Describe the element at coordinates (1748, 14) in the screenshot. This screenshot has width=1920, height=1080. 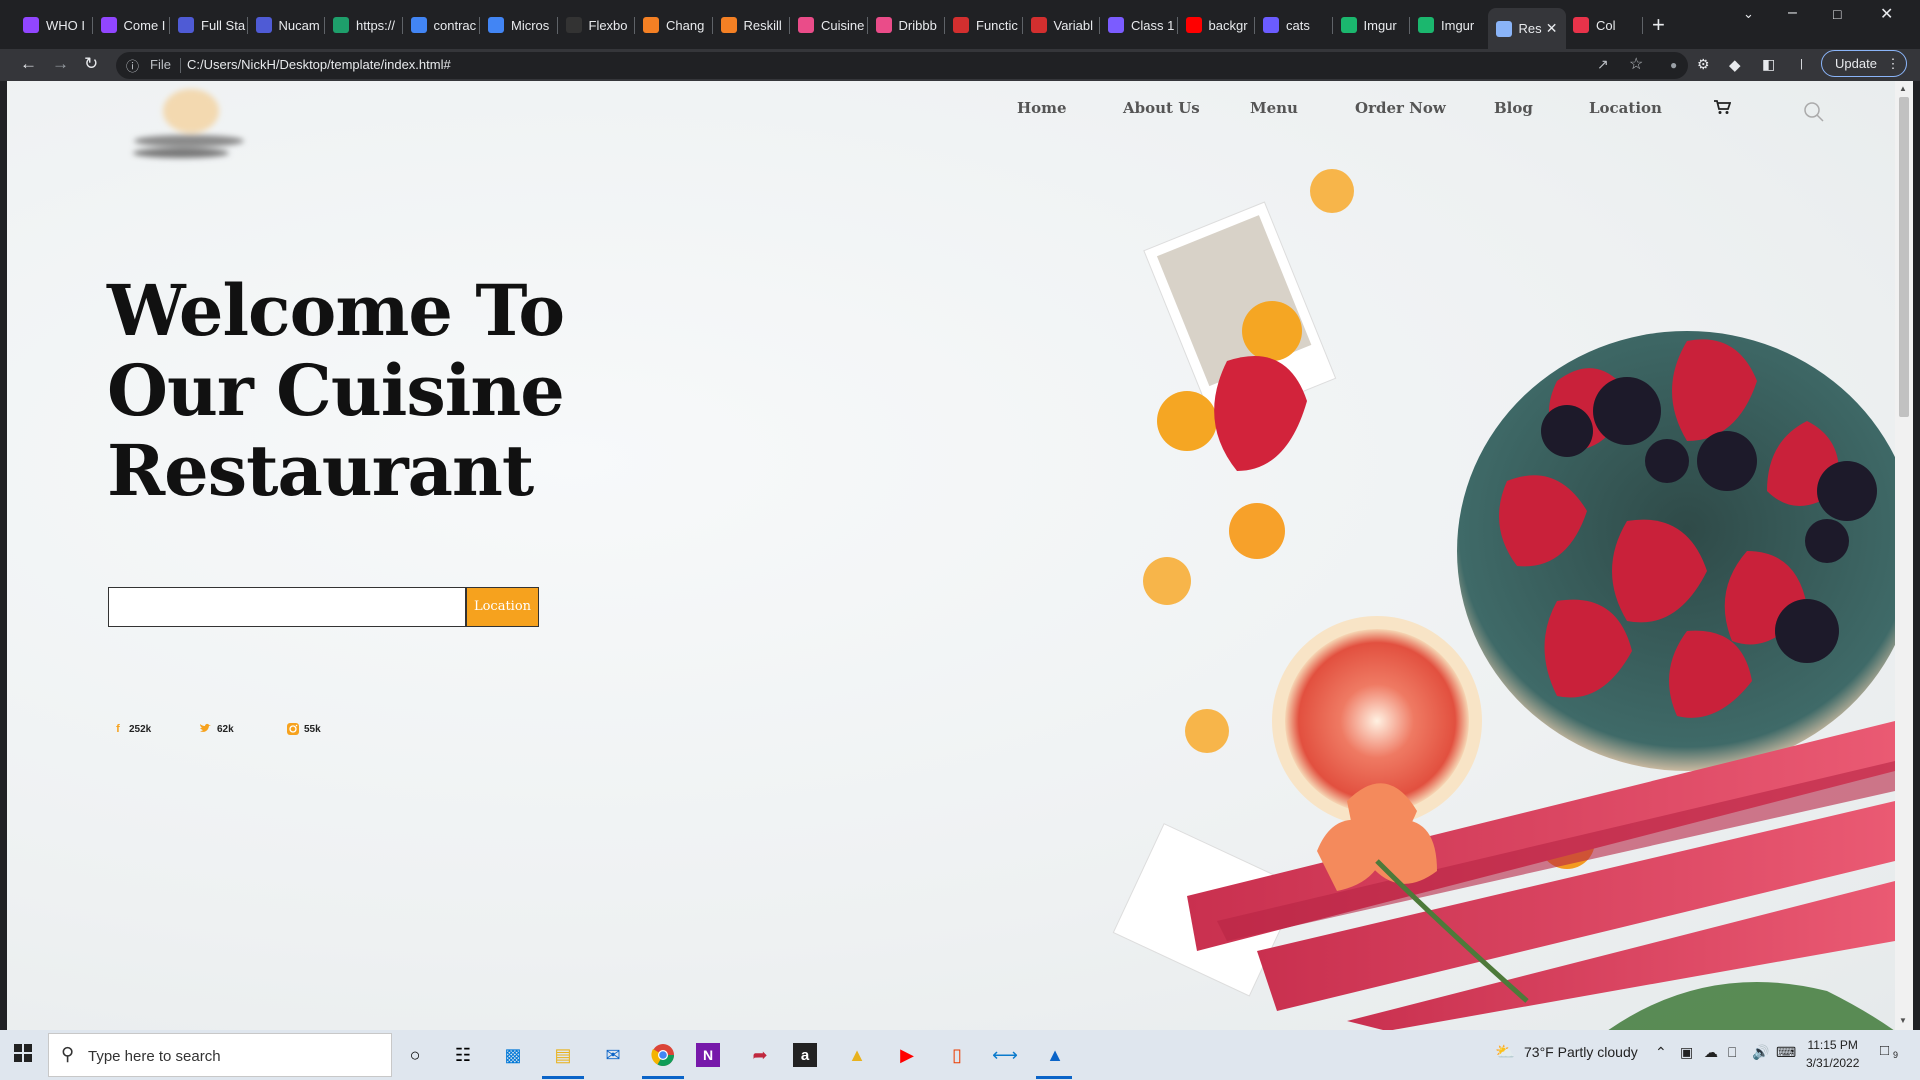
I see `tab-search-icon: ⌄` at that location.